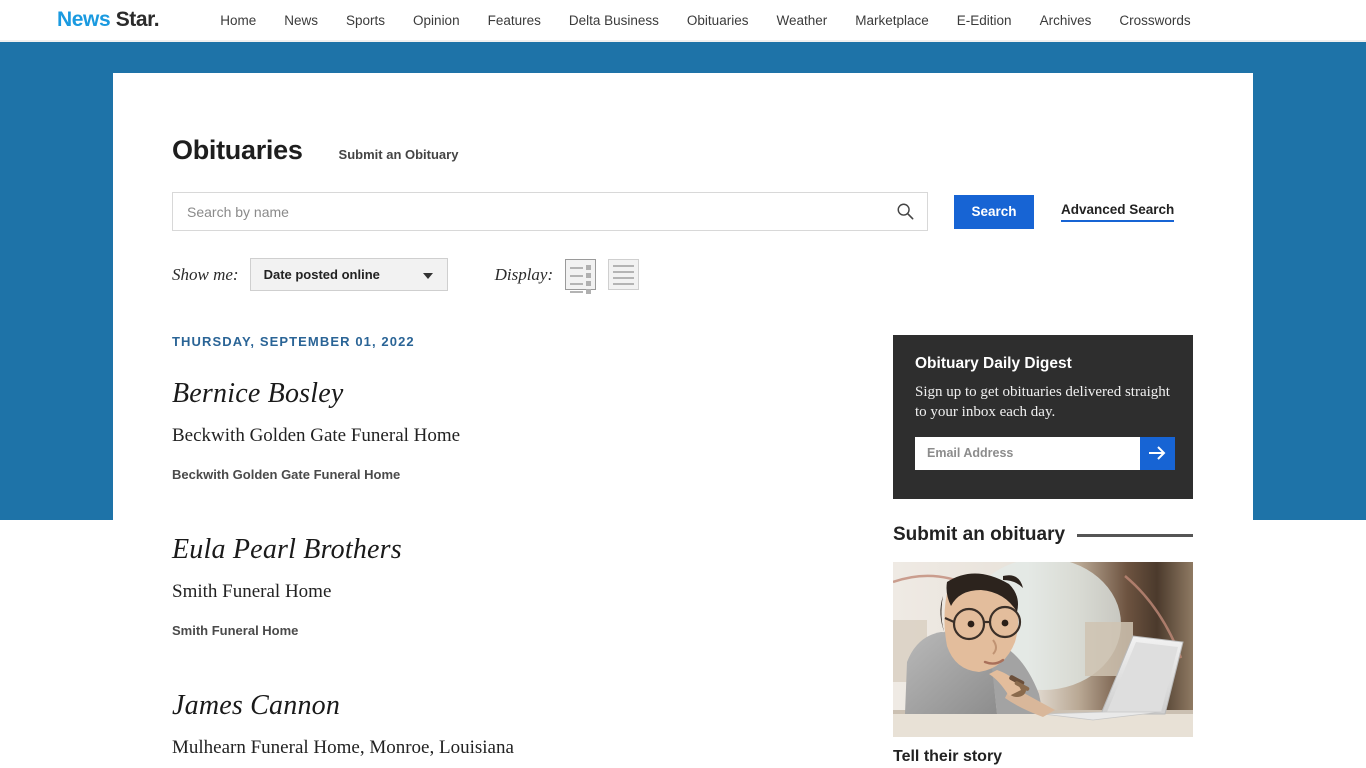  What do you see at coordinates (205, 274) in the screenshot?
I see `show-me-label: Show me:` at bounding box center [205, 274].